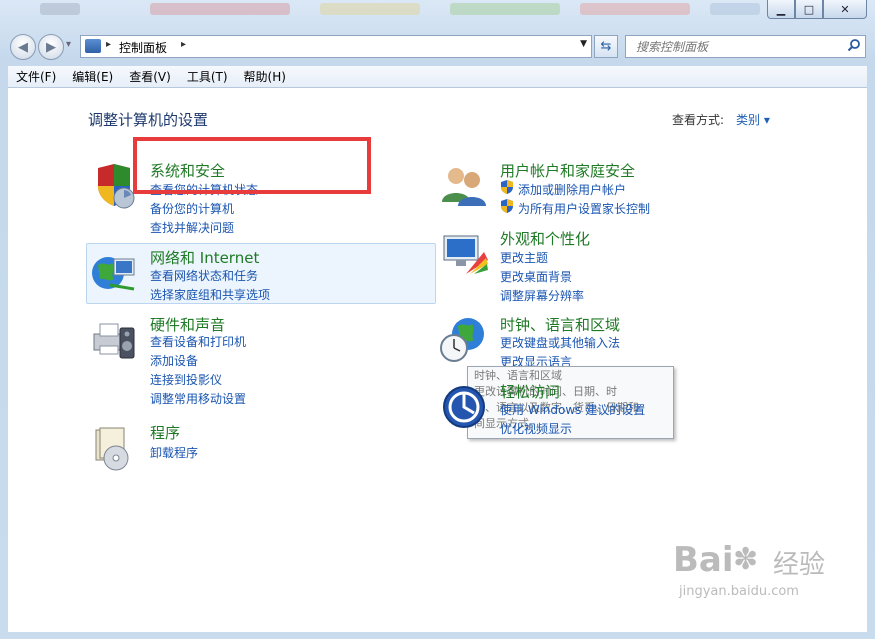  I want to click on link-backup-computer: 备份您的计算机, so click(192, 208).